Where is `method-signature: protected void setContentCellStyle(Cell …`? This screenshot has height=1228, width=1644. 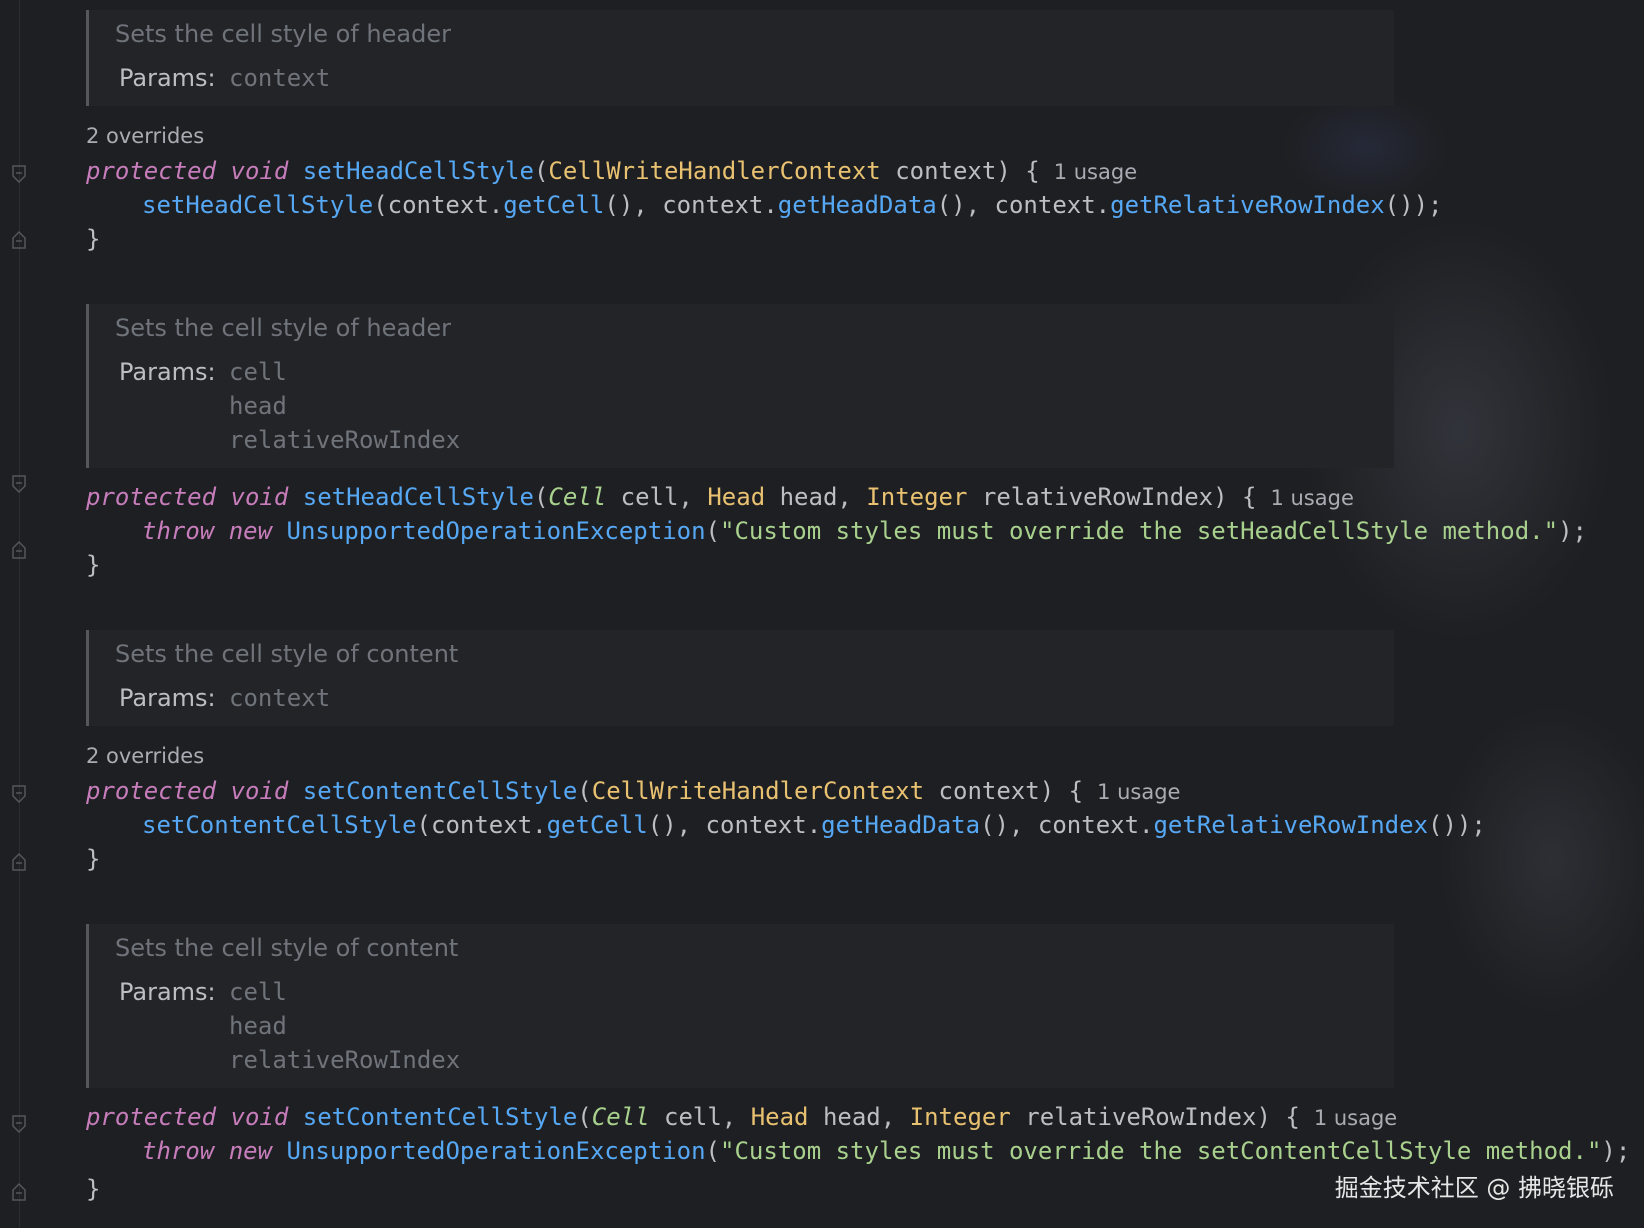 method-signature: protected void setContentCellStyle(Cell … is located at coordinates (741, 1117).